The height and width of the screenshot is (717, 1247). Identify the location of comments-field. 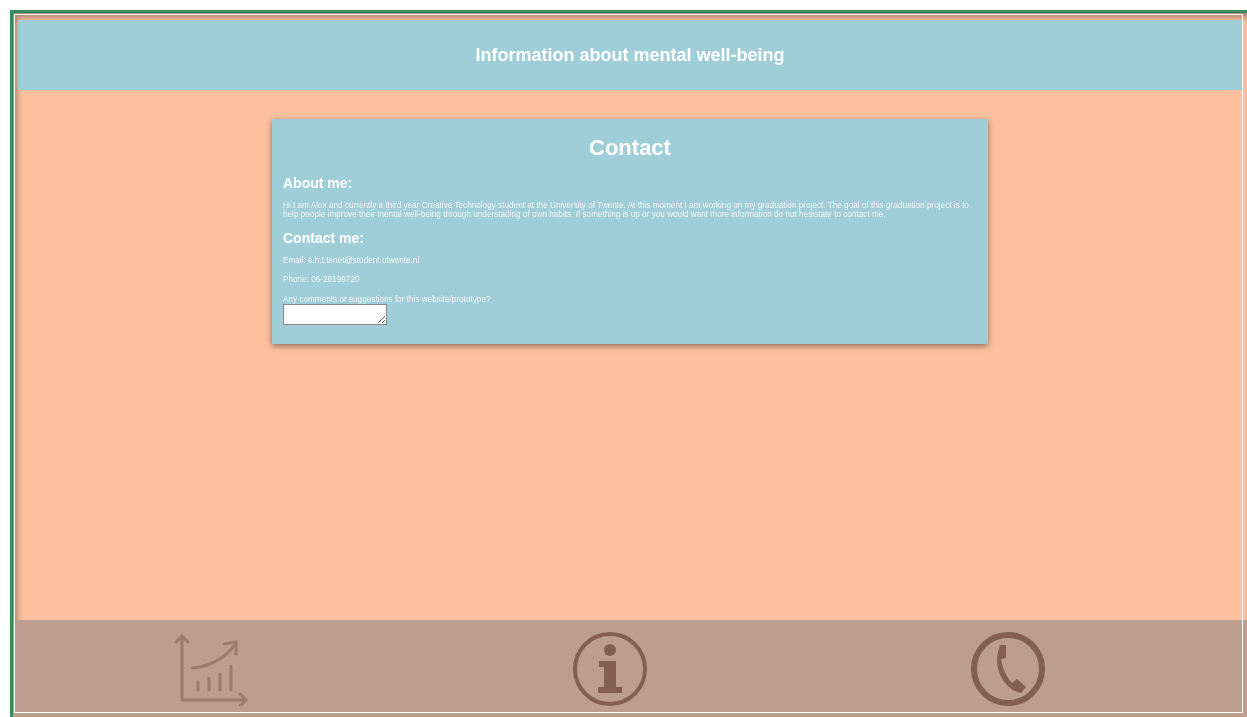
(335, 315).